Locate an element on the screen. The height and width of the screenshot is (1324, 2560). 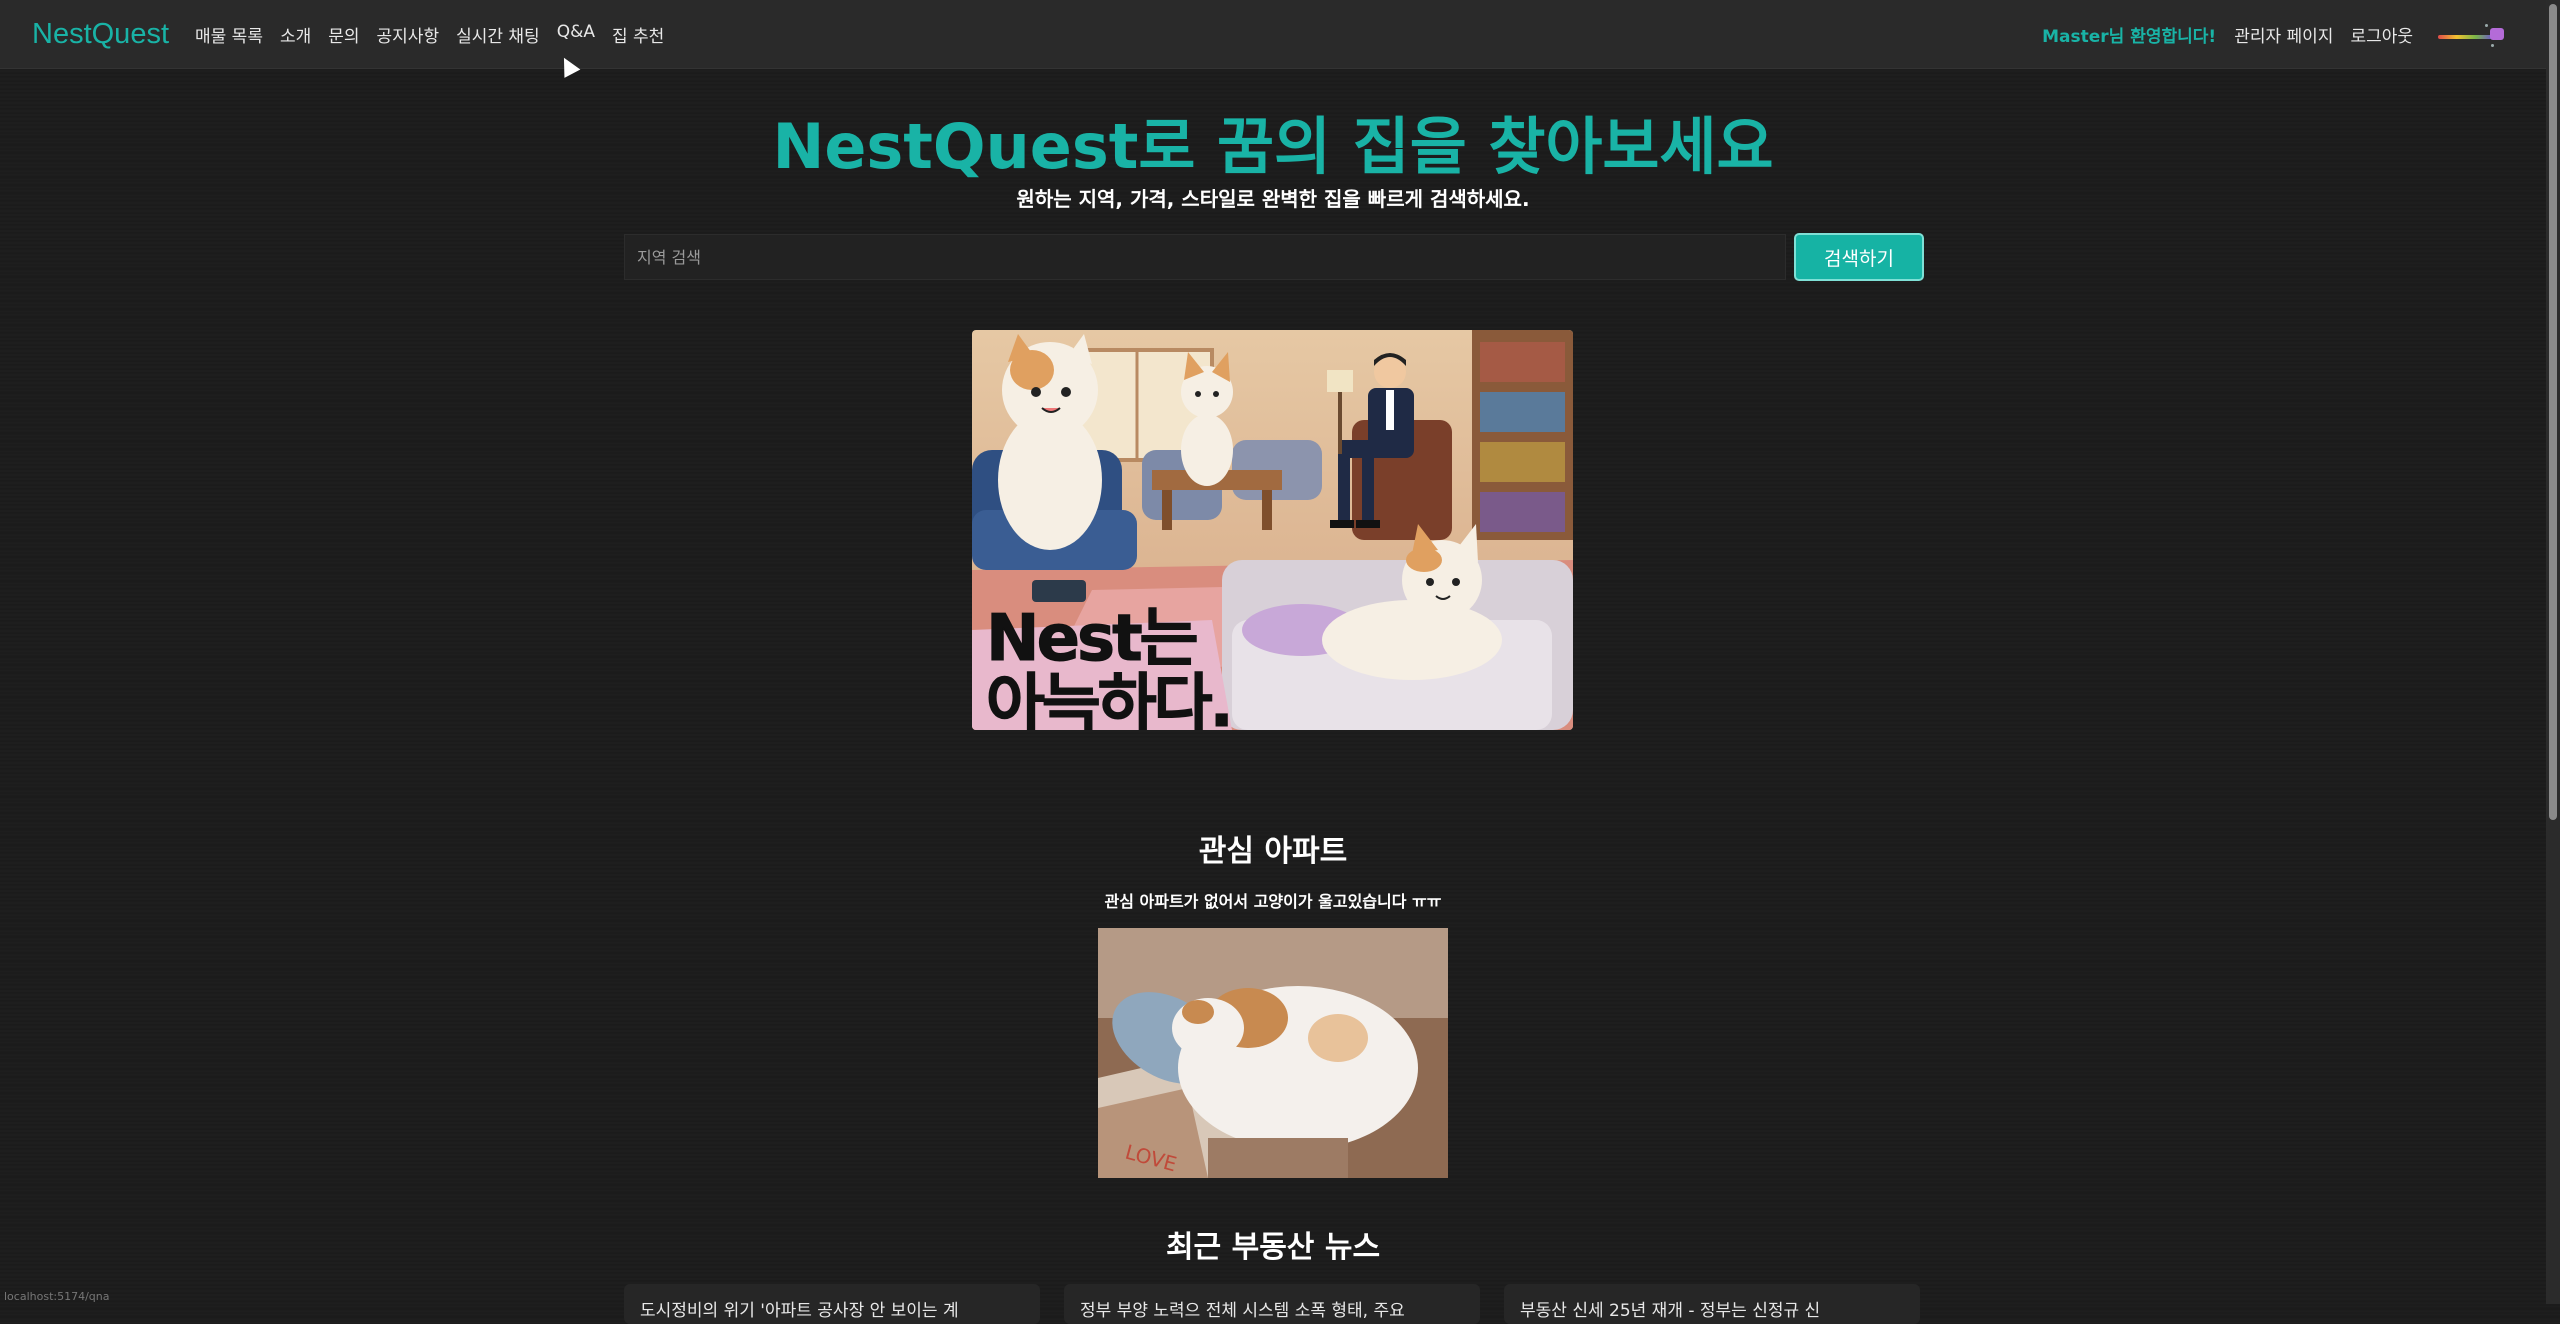
interest-empty-message: 관심 아파트가 없어서 고양이가 울고있습니다 ㅠㅠ is located at coordinates (1273, 901).